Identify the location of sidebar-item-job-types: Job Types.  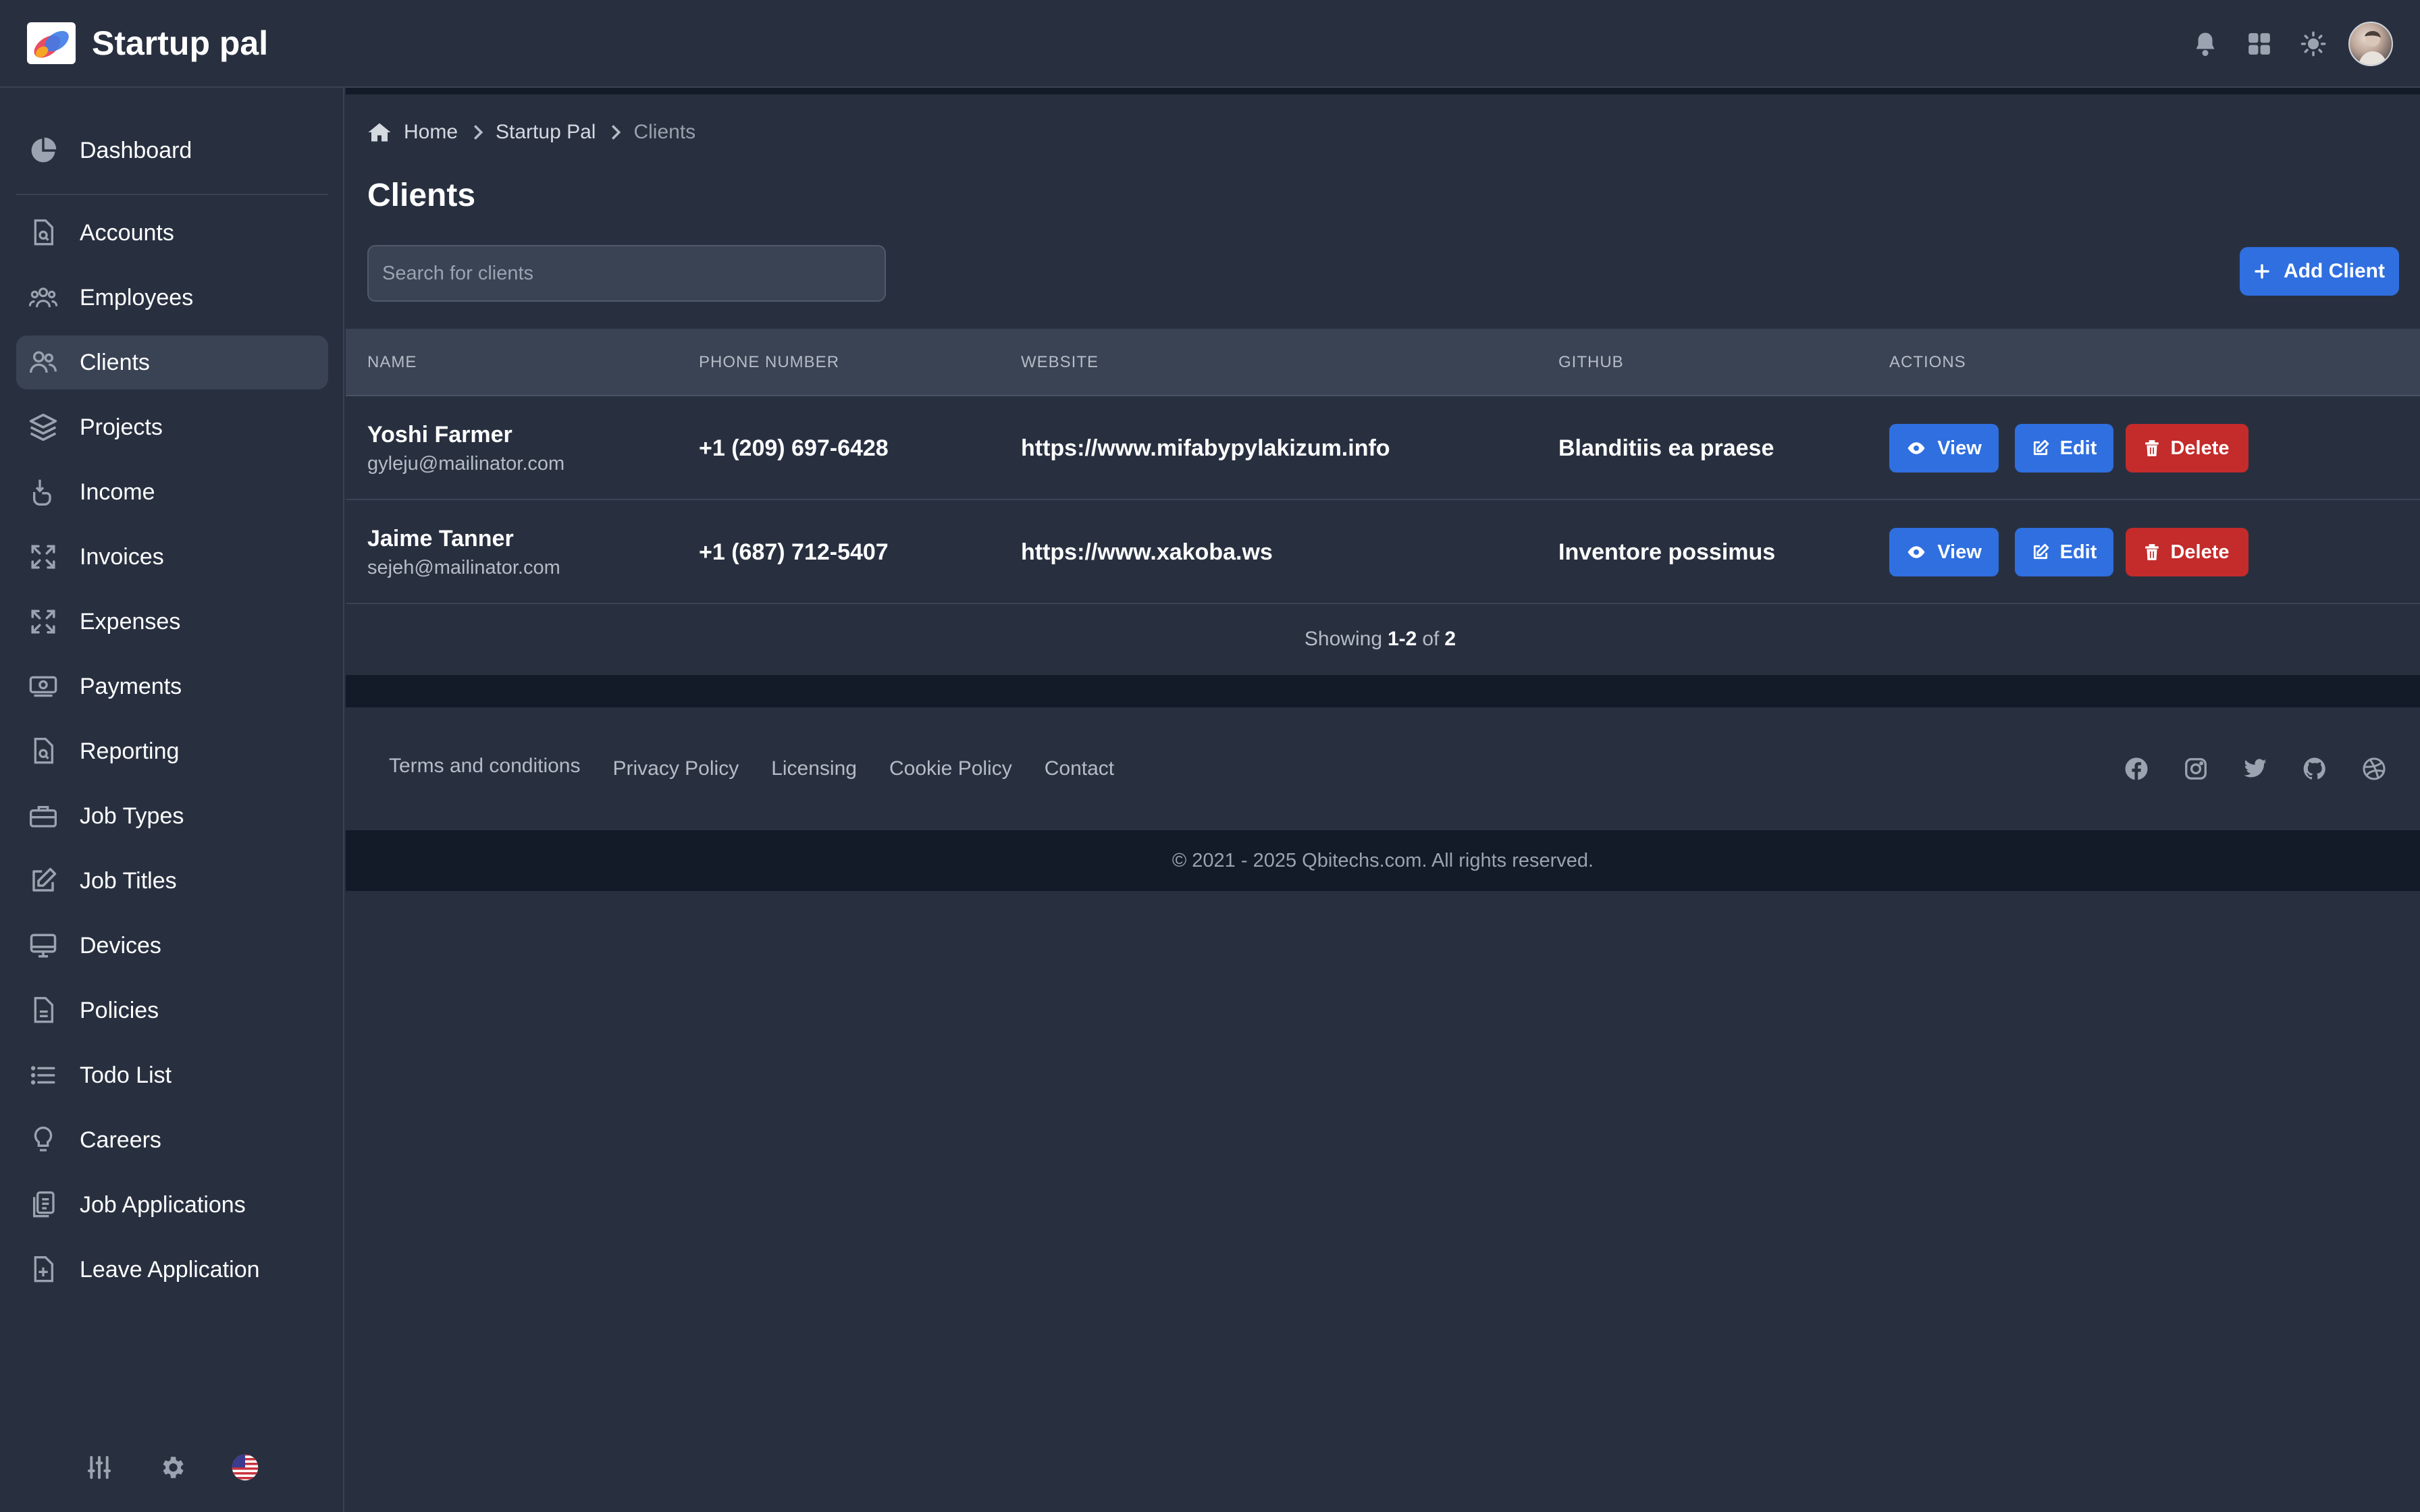
(172, 816).